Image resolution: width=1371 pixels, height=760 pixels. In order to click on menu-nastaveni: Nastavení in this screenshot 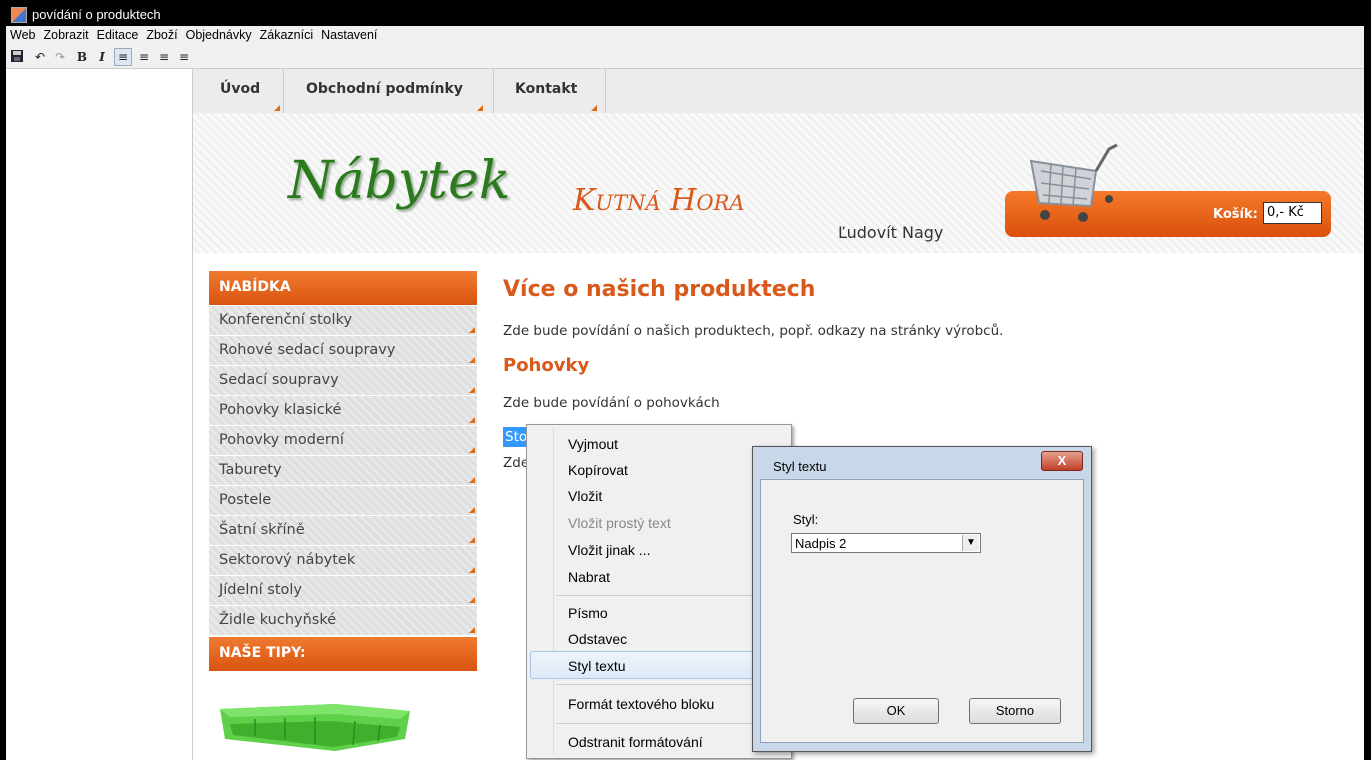, I will do `click(349, 34)`.